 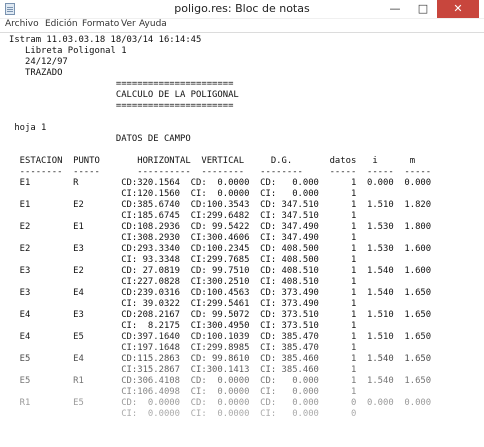 I want to click on maximize-button: □, so click(x=423, y=9).